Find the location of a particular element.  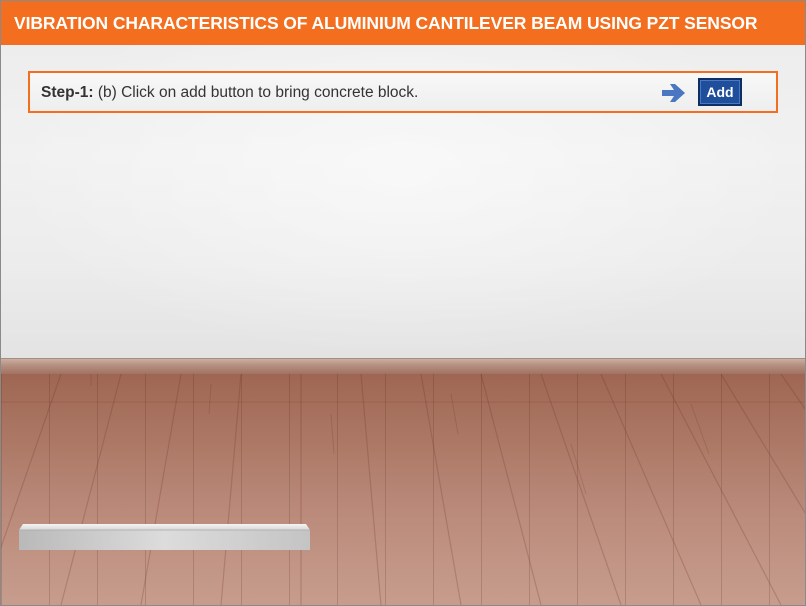

baseboard is located at coordinates (403, 366).